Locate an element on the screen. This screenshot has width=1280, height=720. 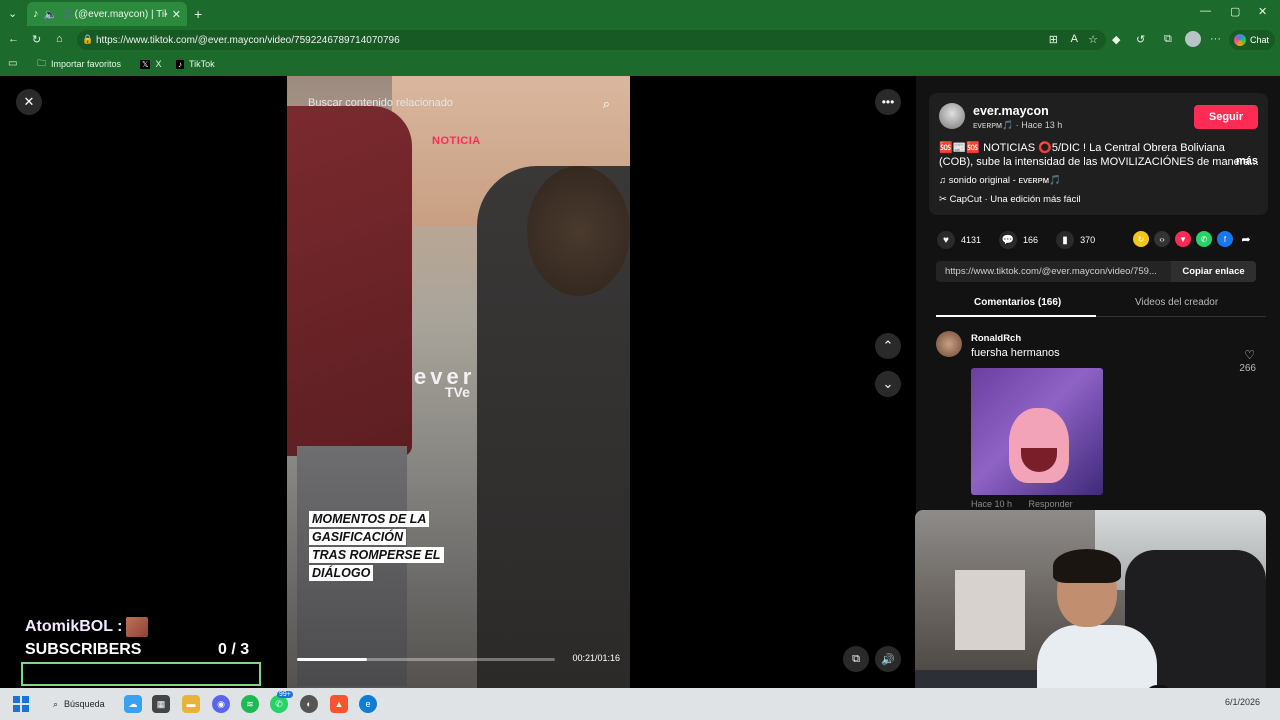
creator-subline: ᴇᴠᴇʀᴘᴍ🎵 · Hace 13 h is located at coordinates (1018, 125).